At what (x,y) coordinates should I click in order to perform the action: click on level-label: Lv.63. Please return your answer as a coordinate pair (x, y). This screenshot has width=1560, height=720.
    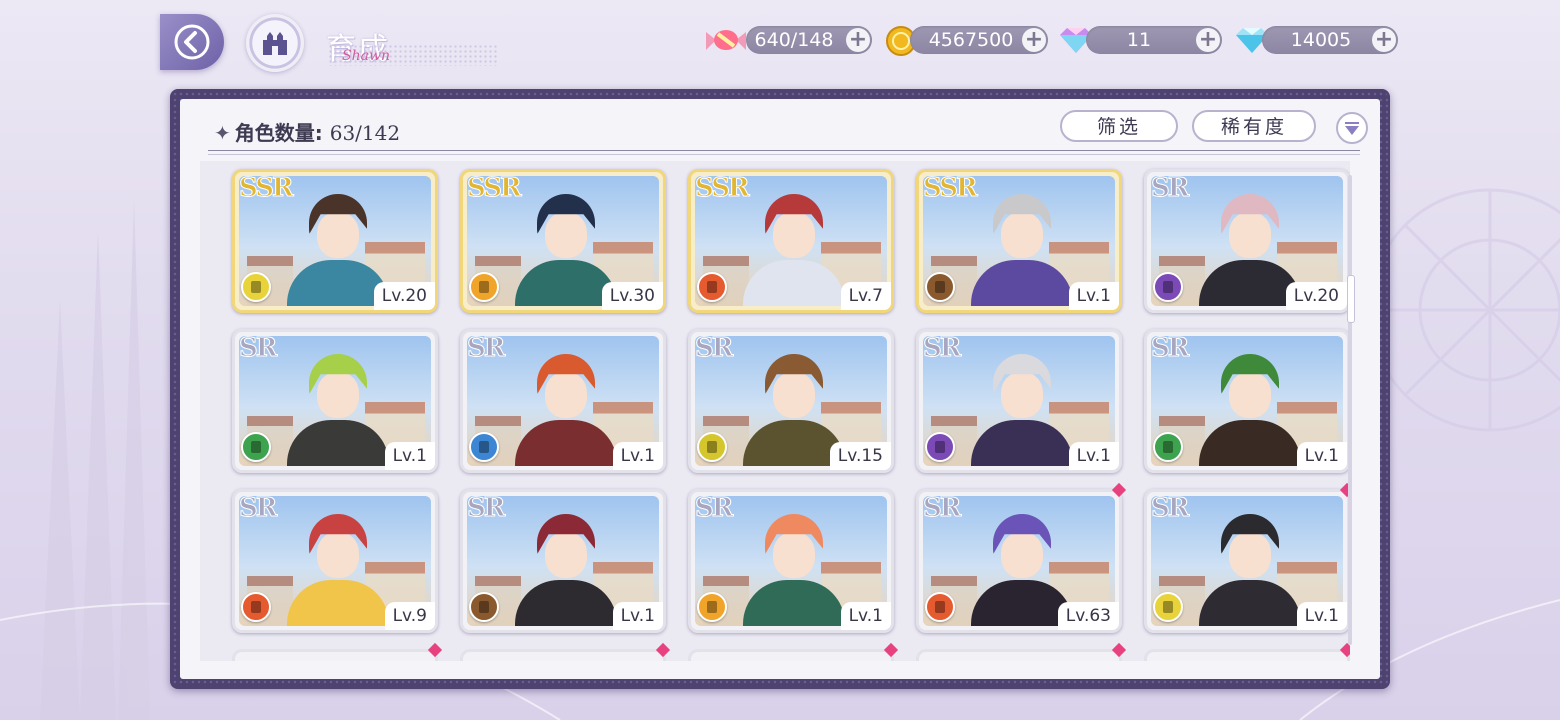
    Looking at the image, I should click on (1088, 616).